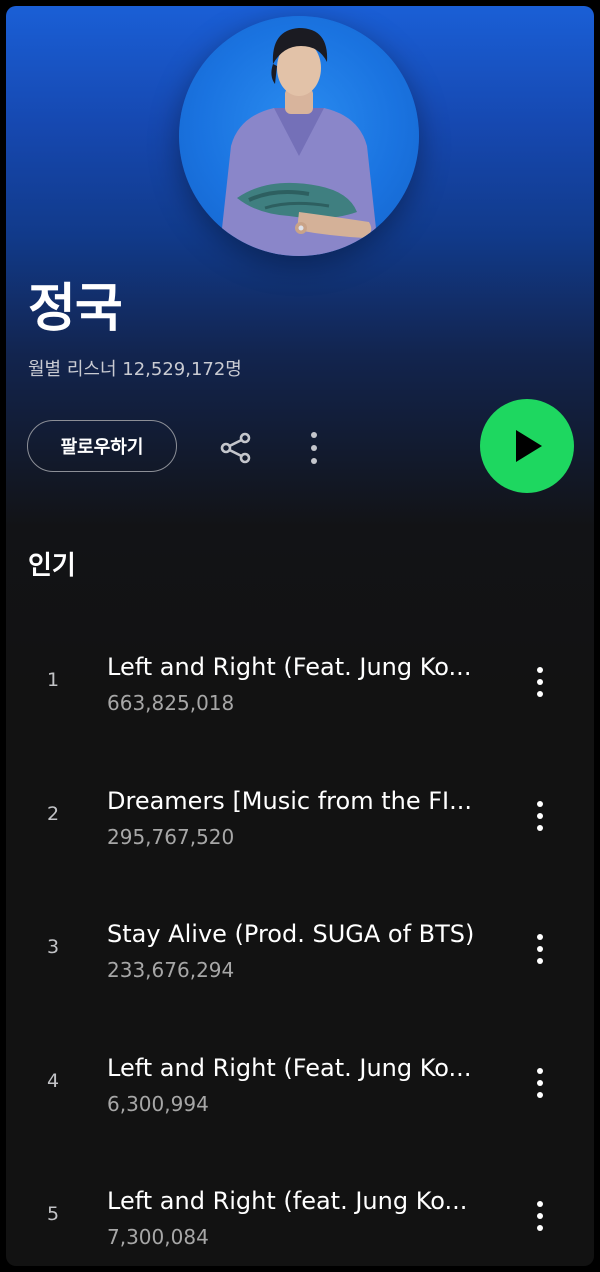 This screenshot has height=1272, width=600. Describe the element at coordinates (53, 947) in the screenshot. I see `track-rank: 3` at that location.